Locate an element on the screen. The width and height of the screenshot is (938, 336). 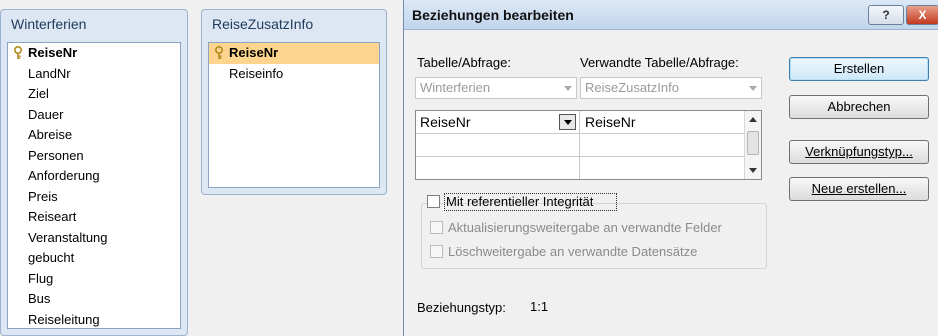
field-list-reisezusatzinfo: ReiseNr Reiseinfo is located at coordinates (294, 115).